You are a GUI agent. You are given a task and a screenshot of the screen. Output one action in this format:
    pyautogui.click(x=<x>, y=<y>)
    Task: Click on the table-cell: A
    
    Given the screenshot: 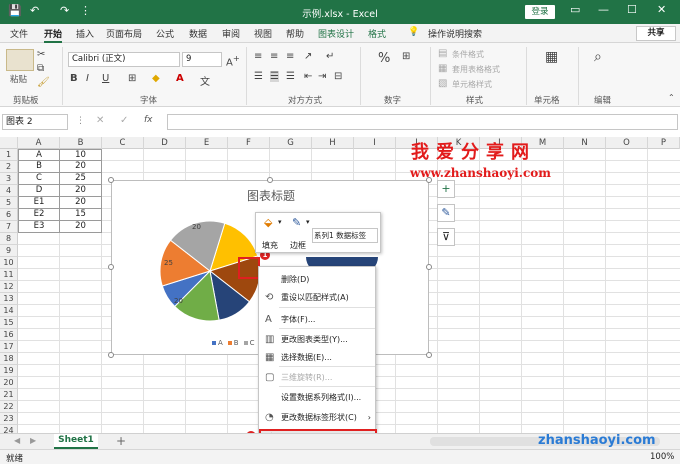 What is the action you would take?
    pyautogui.click(x=39, y=155)
    